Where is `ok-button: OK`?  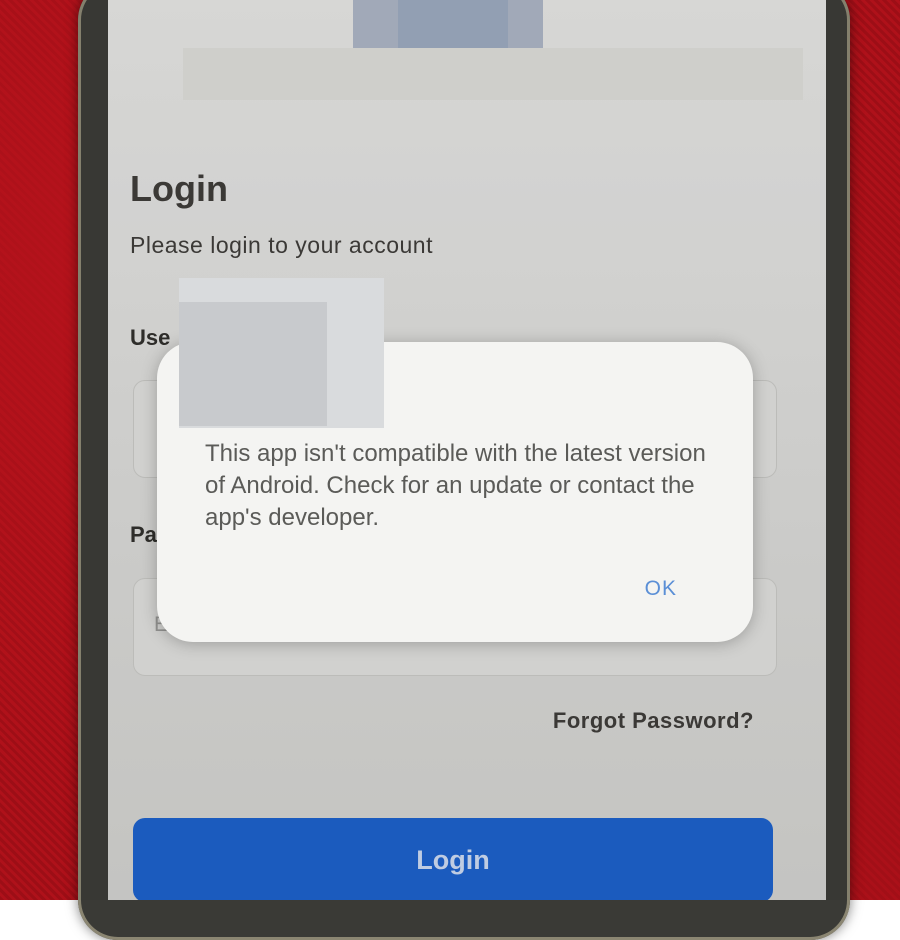 ok-button: OK is located at coordinates (661, 589).